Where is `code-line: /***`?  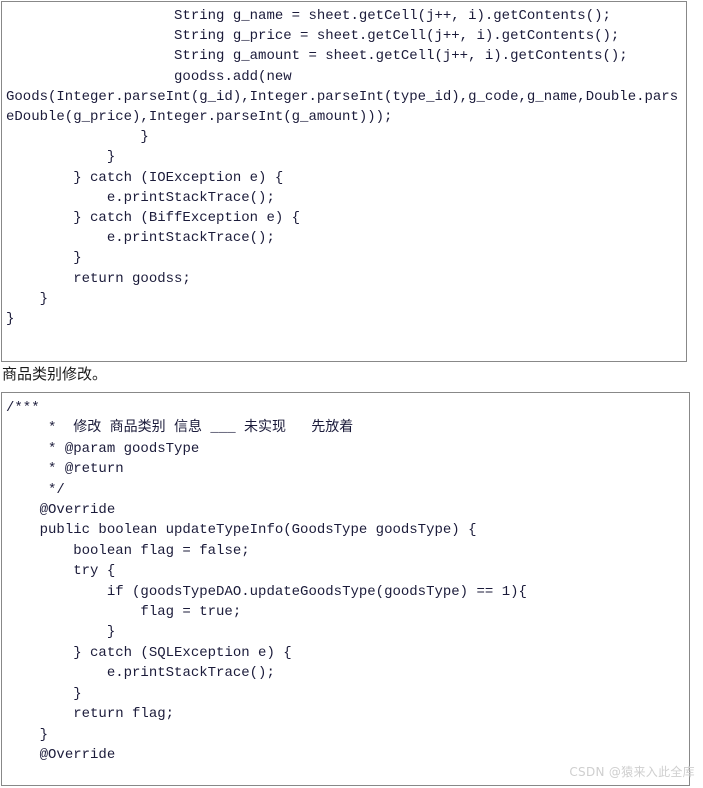 code-line: /*** is located at coordinates (23, 408).